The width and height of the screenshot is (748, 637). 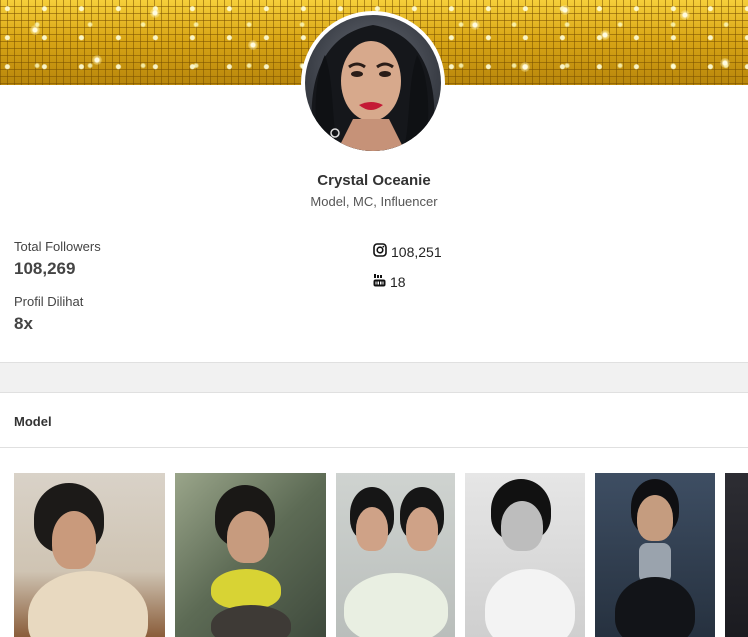 I want to click on instagram-stat: 108,251, so click(x=407, y=251).